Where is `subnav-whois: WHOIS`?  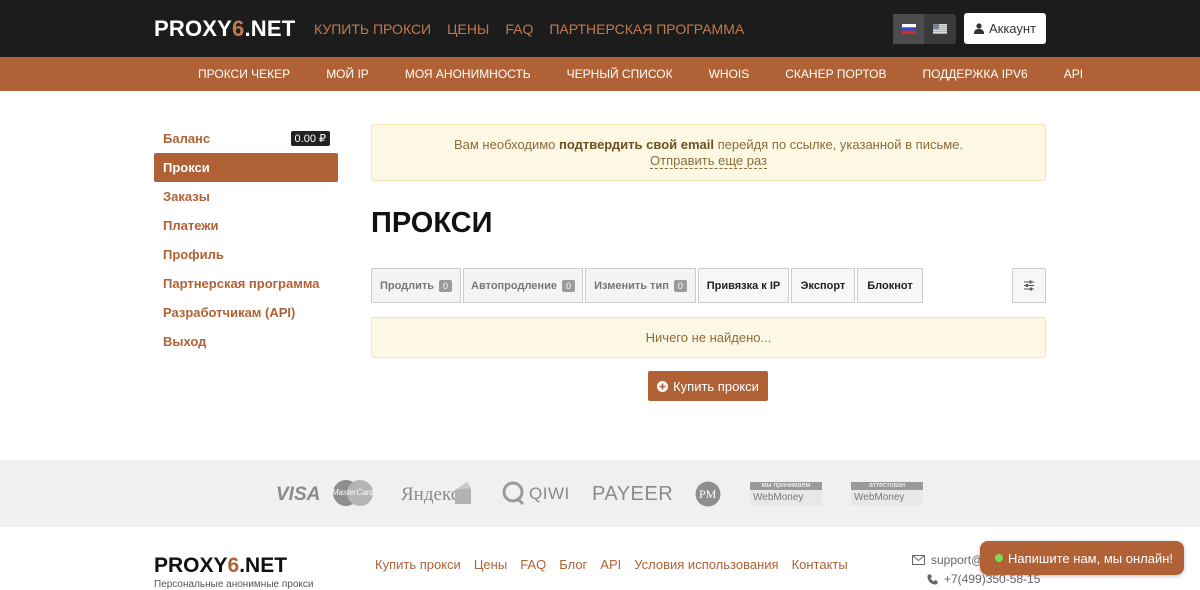 subnav-whois: WHOIS is located at coordinates (729, 74).